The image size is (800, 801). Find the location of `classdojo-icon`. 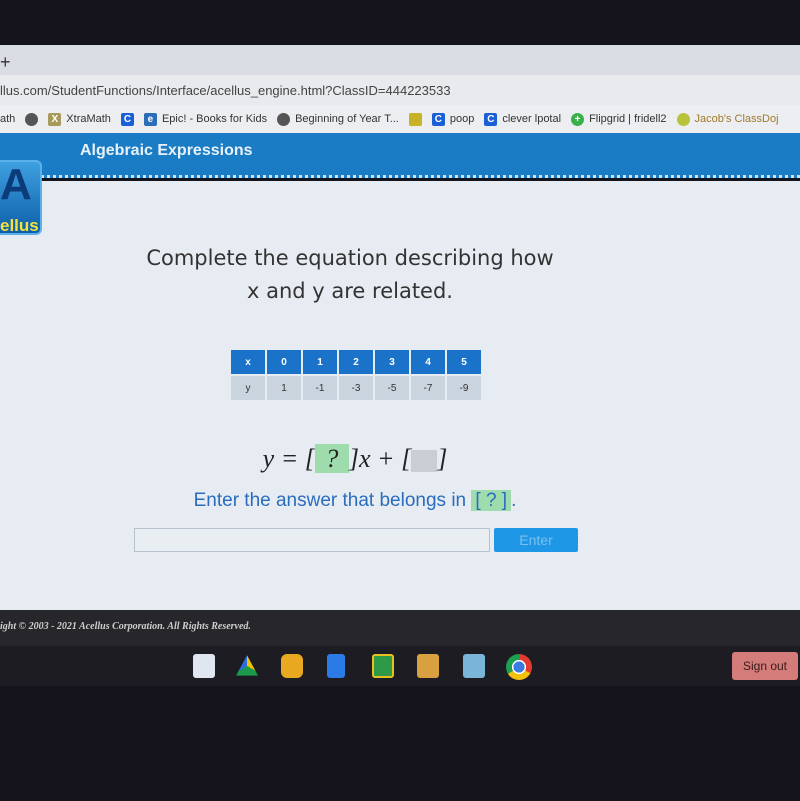

classdojo-icon is located at coordinates (683, 119).